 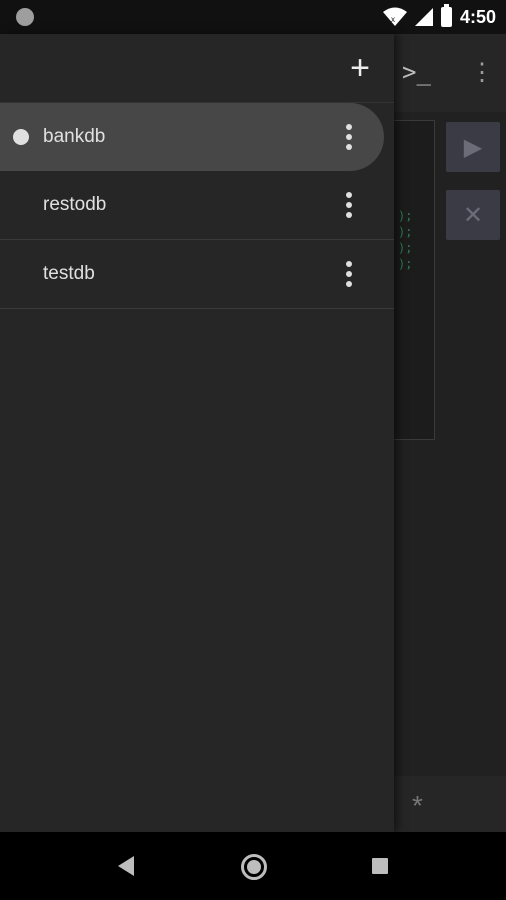 I want to click on signal-icon, so click(x=423, y=17).